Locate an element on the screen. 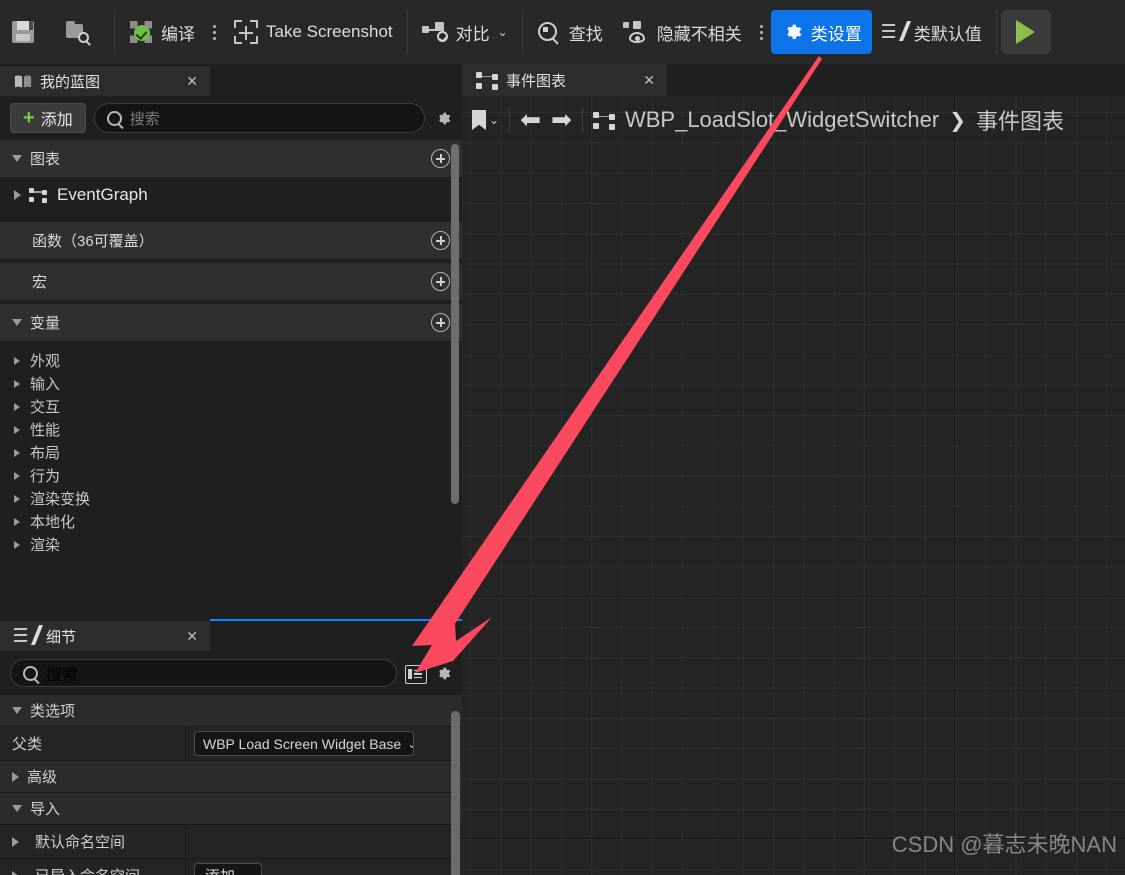 The height and width of the screenshot is (875, 1125). toolbar-class-group: 类设置 类默认值 is located at coordinates (881, 32).